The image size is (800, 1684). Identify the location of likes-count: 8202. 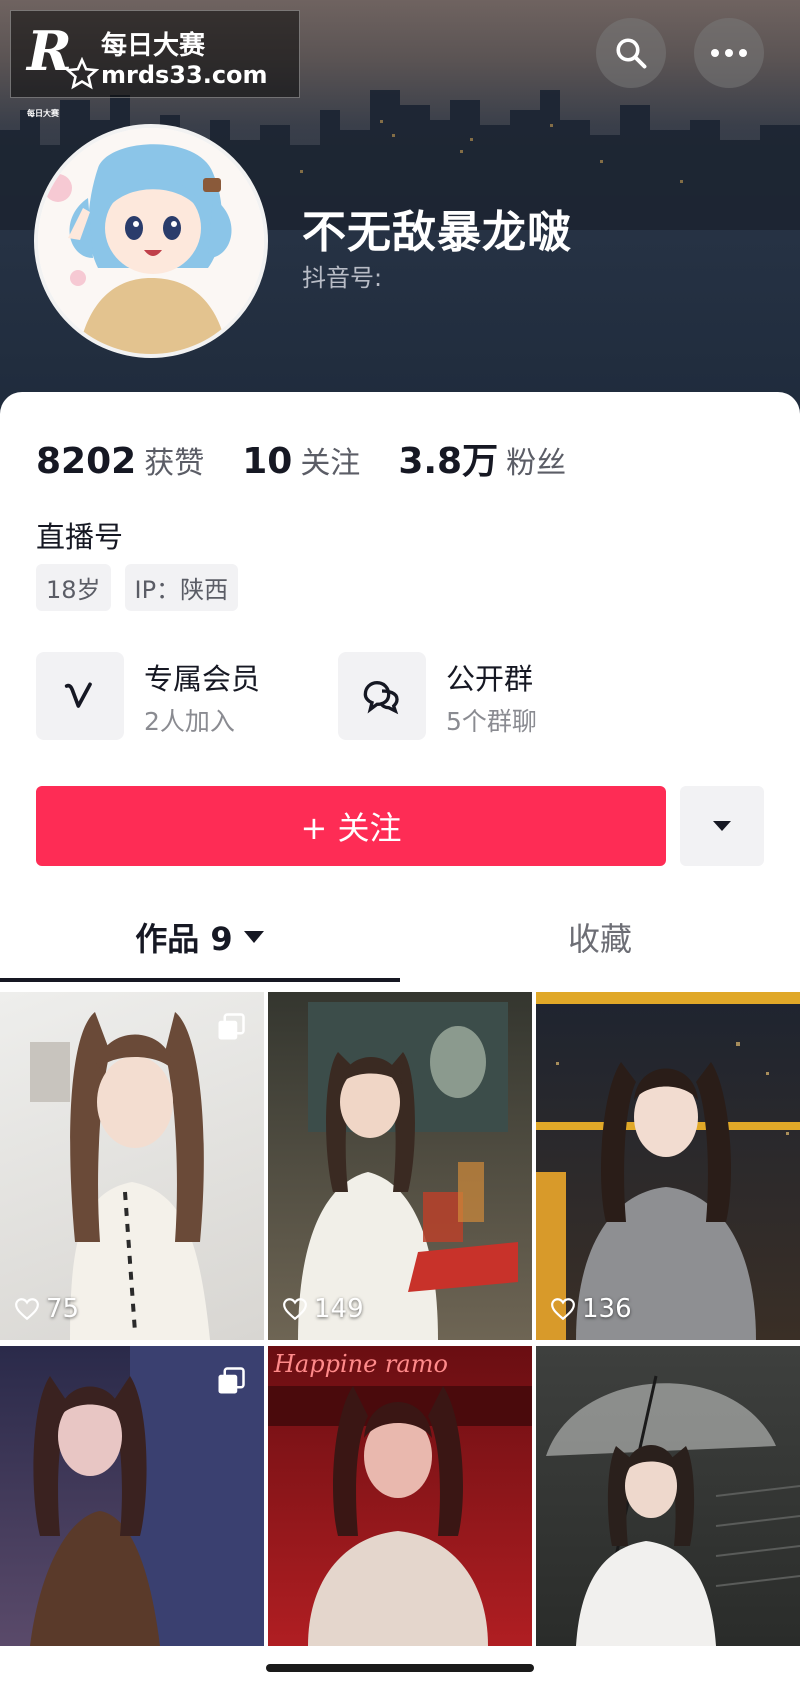
(86, 461).